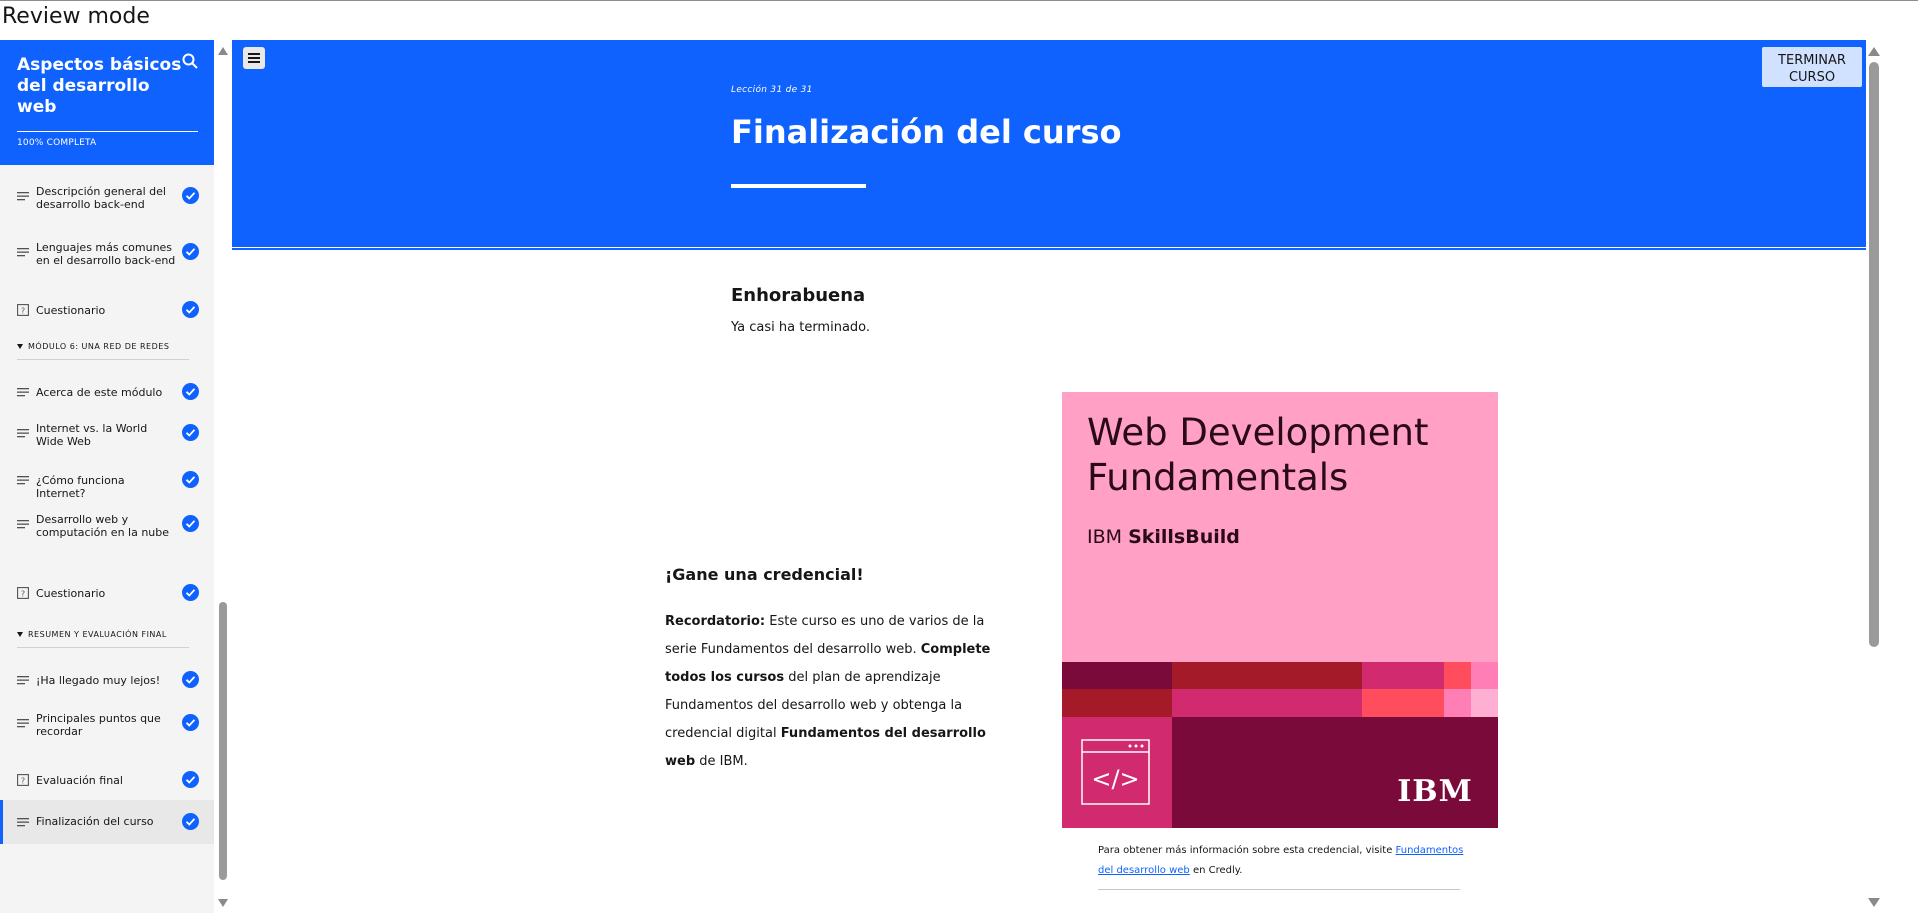 This screenshot has height=913, width=1918. Describe the element at coordinates (98, 725) in the screenshot. I see `sidebar-item-label: Principales puntos que recordar` at that location.